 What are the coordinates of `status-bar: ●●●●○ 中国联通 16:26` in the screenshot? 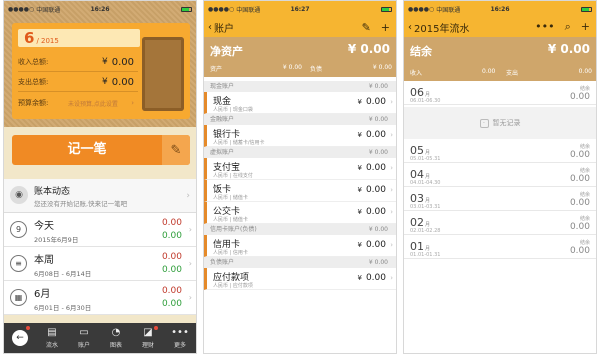 It's located at (100, 9).